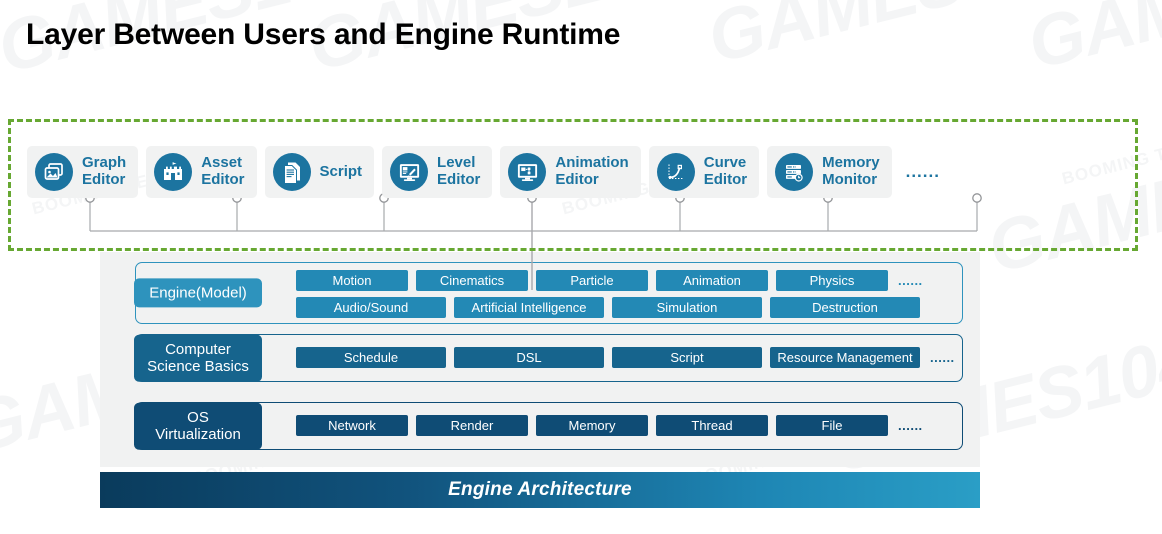 The width and height of the screenshot is (1162, 534). Describe the element at coordinates (712, 425) in the screenshot. I see `chip-thread: Thread` at that location.